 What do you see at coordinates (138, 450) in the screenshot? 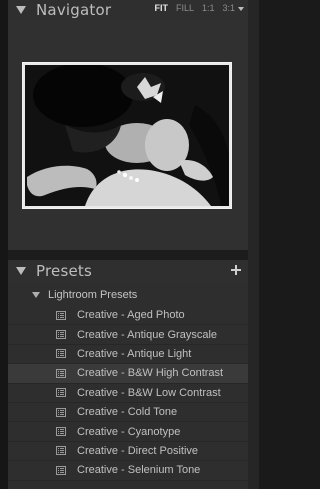
I see `preset-item-label: Creative - Direct Positive` at bounding box center [138, 450].